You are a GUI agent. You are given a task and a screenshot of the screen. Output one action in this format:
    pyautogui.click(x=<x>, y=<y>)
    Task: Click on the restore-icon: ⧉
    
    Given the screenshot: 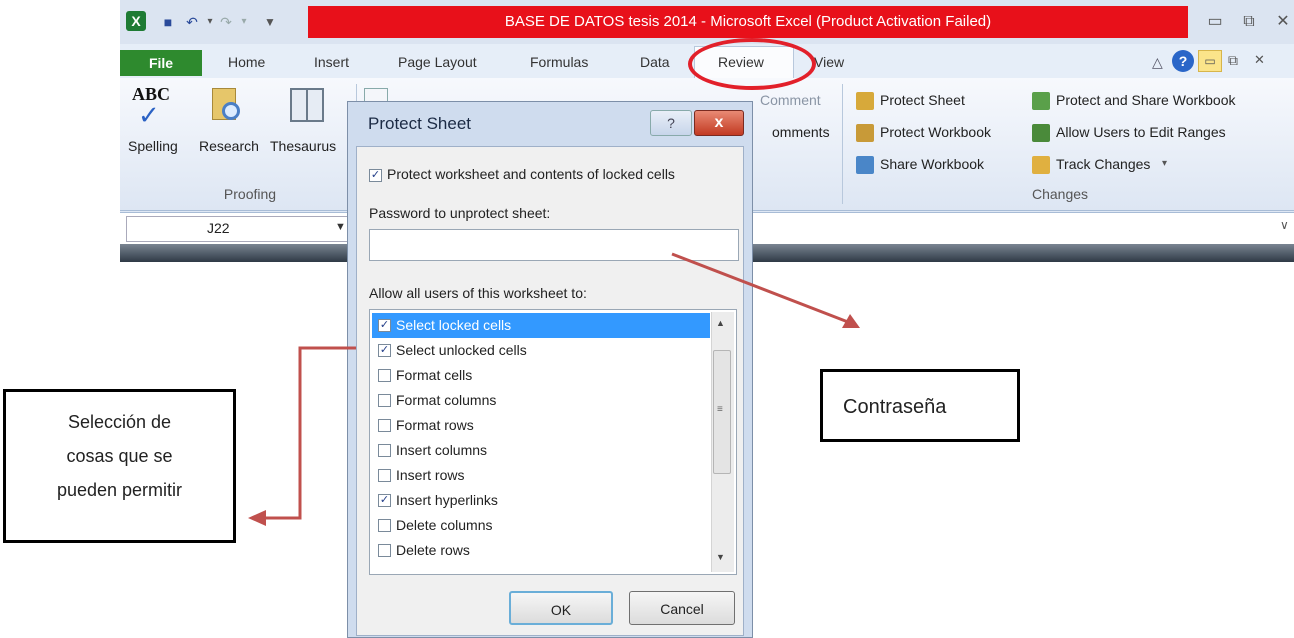 What is the action you would take?
    pyautogui.click(x=1249, y=22)
    